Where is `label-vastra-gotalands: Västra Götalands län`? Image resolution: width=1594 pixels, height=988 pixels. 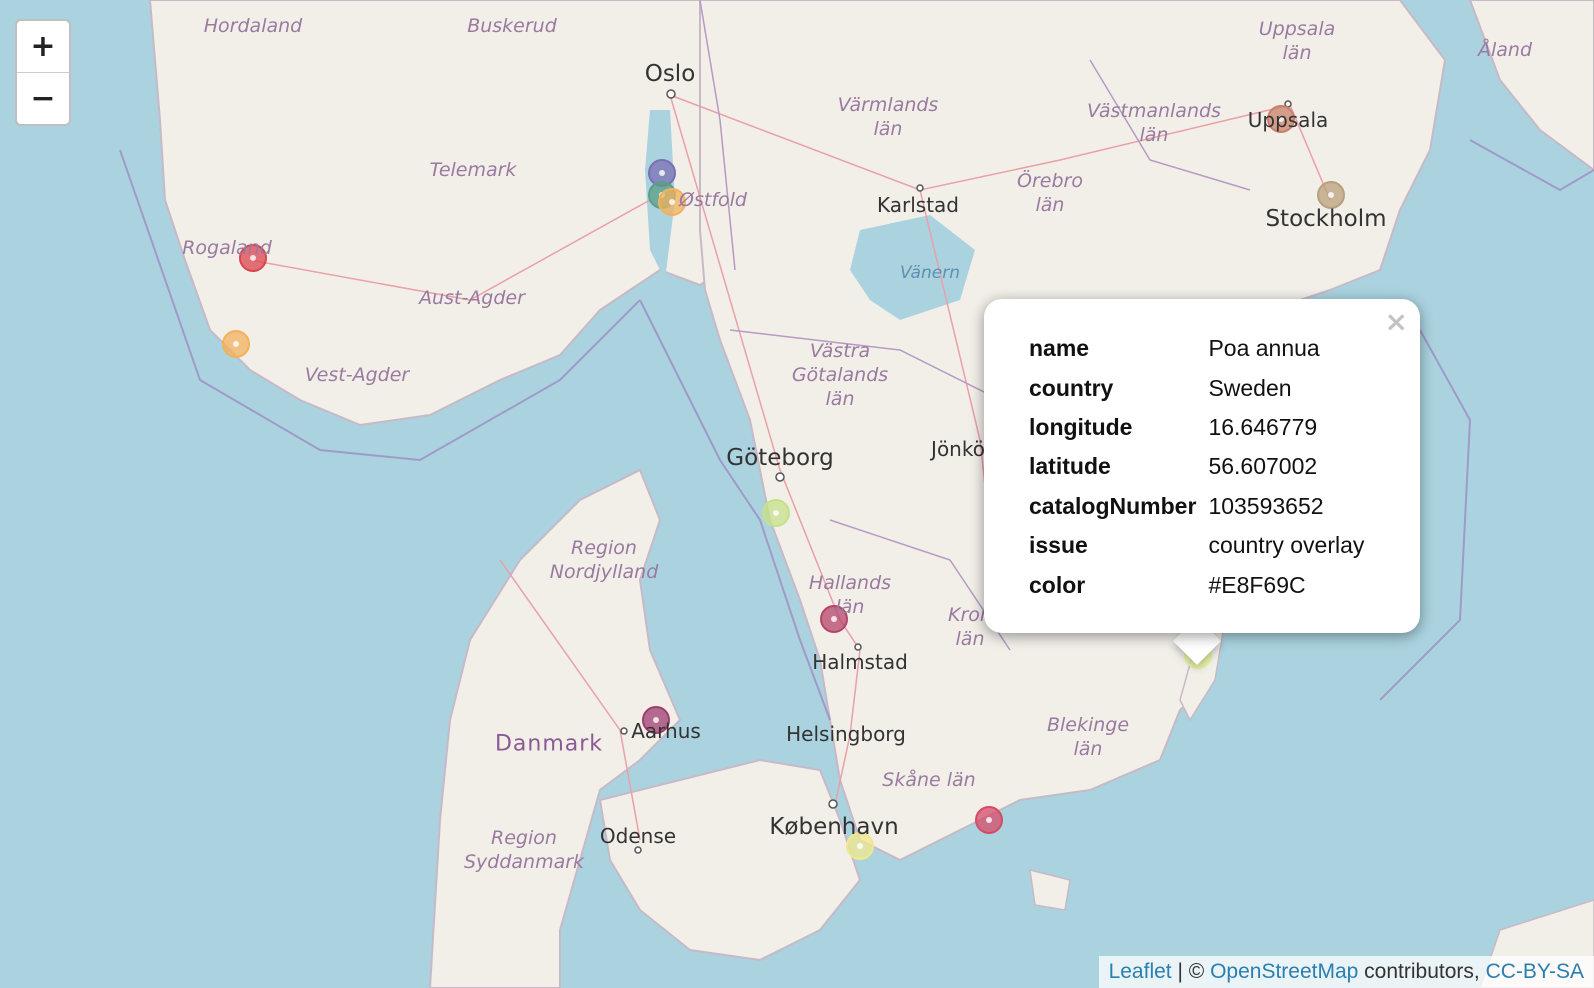 label-vastra-gotalands: Västra Götalands län is located at coordinates (840, 375).